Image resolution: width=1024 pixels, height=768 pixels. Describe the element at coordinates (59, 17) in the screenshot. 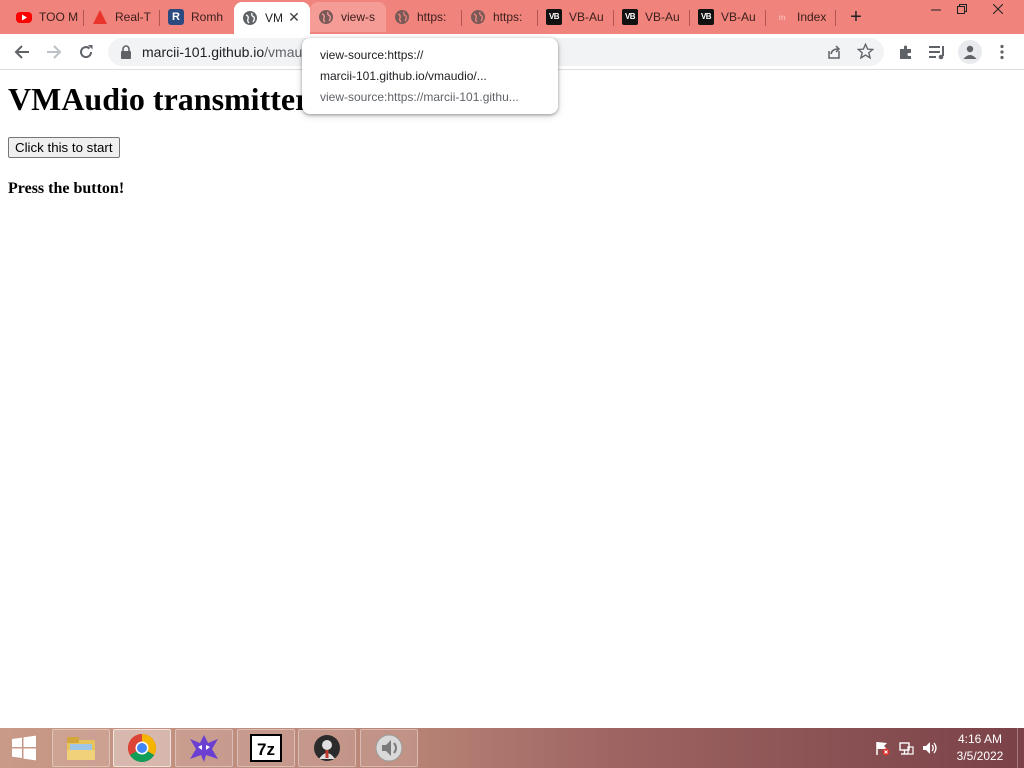

I see `tab-title: TOO M` at that location.